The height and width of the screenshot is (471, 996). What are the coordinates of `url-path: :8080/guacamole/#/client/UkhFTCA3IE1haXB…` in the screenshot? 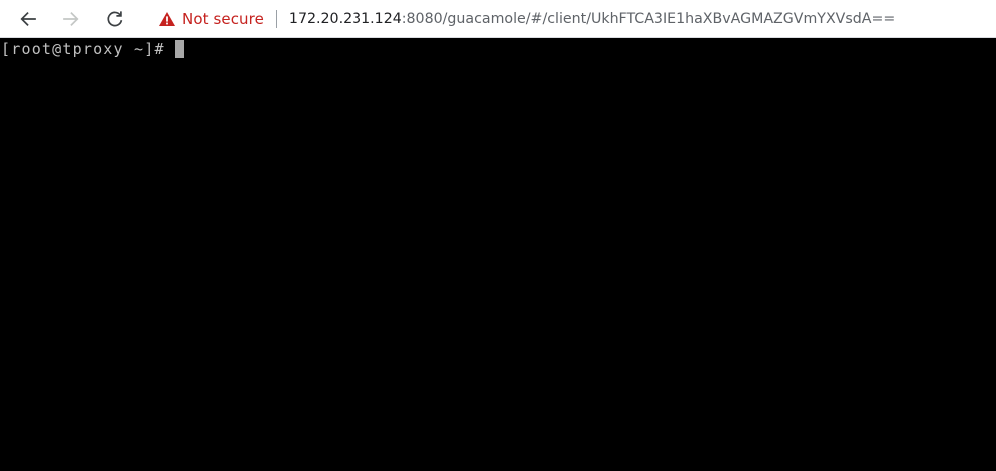 It's located at (648, 19).